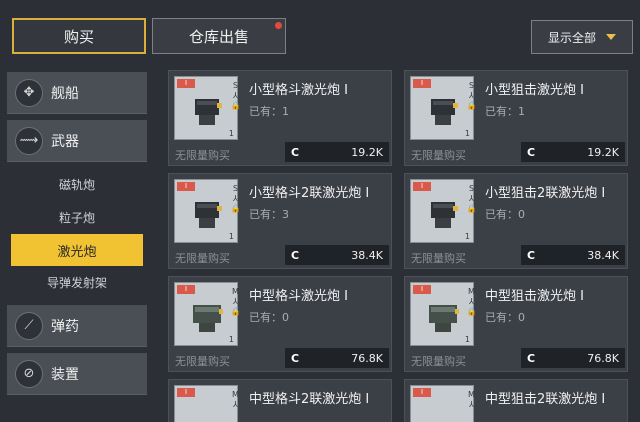 The image size is (640, 422). Describe the element at coordinates (65, 141) in the screenshot. I see `sidebar-item-label: 武器` at that location.